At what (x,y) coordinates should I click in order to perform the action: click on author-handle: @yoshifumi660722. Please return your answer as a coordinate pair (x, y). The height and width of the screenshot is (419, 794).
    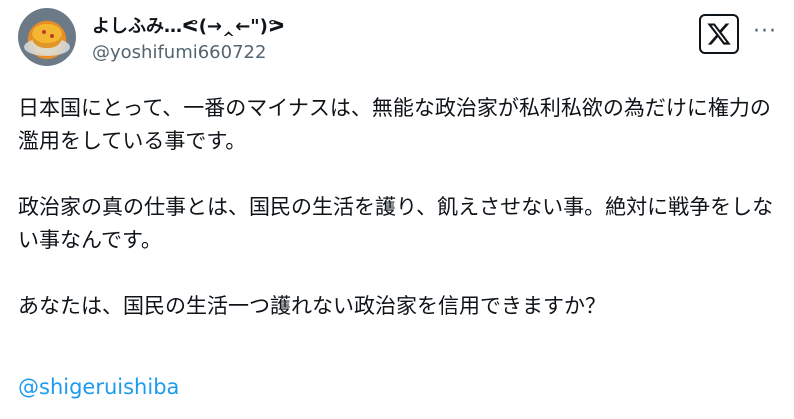
    Looking at the image, I should click on (179, 52).